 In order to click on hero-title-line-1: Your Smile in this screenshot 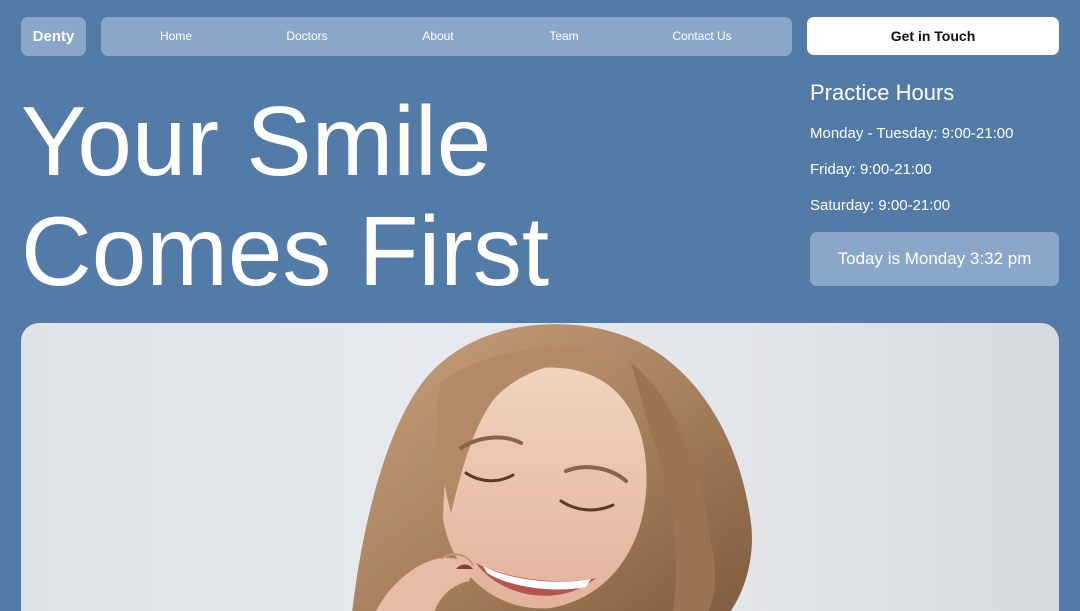, I will do `click(256, 141)`.